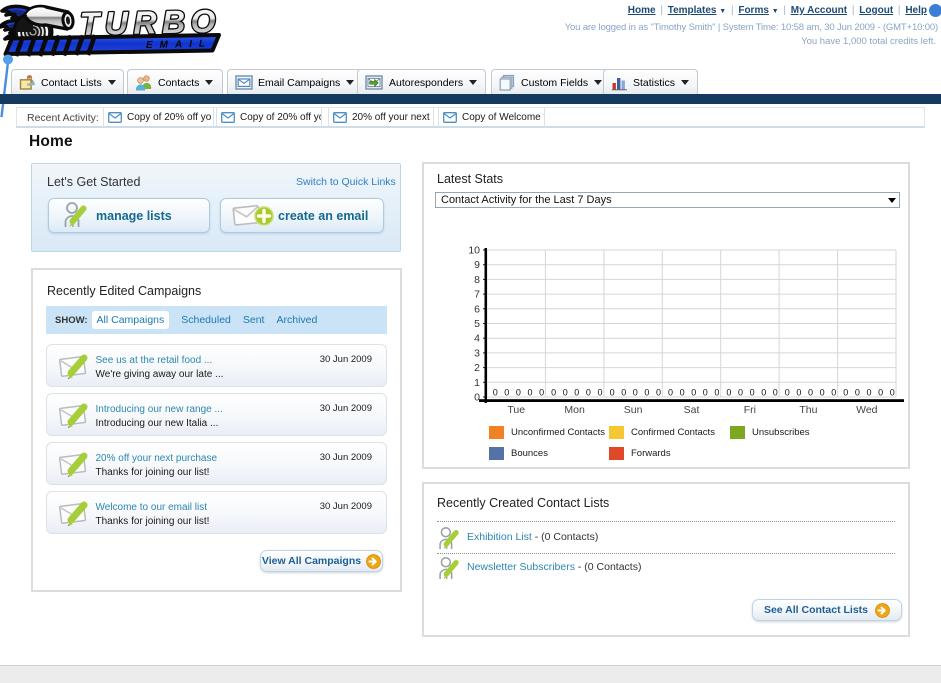 The width and height of the screenshot is (941, 683). What do you see at coordinates (867, 410) in the screenshot?
I see `svg-text: Wed` at bounding box center [867, 410].